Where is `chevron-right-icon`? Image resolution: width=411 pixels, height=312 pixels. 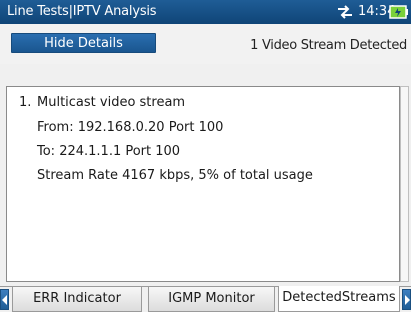
chevron-right-icon is located at coordinates (407, 300).